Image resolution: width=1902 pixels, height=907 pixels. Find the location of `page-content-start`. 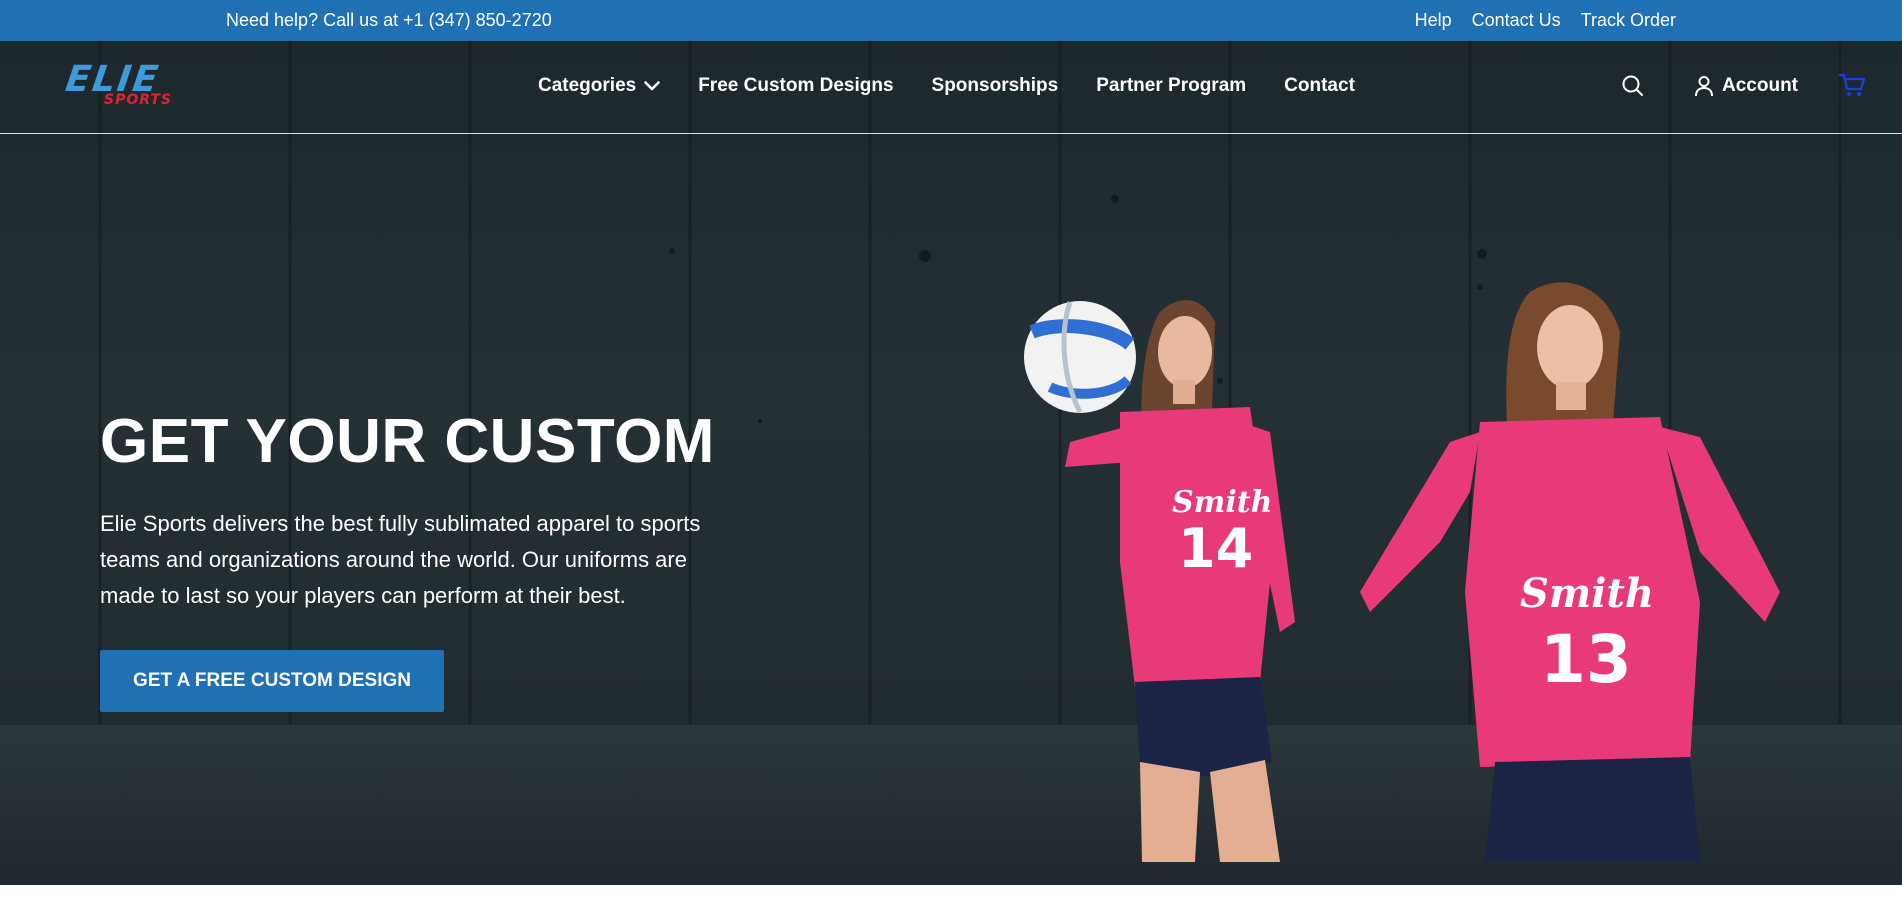

page-content-start is located at coordinates (951, 896).